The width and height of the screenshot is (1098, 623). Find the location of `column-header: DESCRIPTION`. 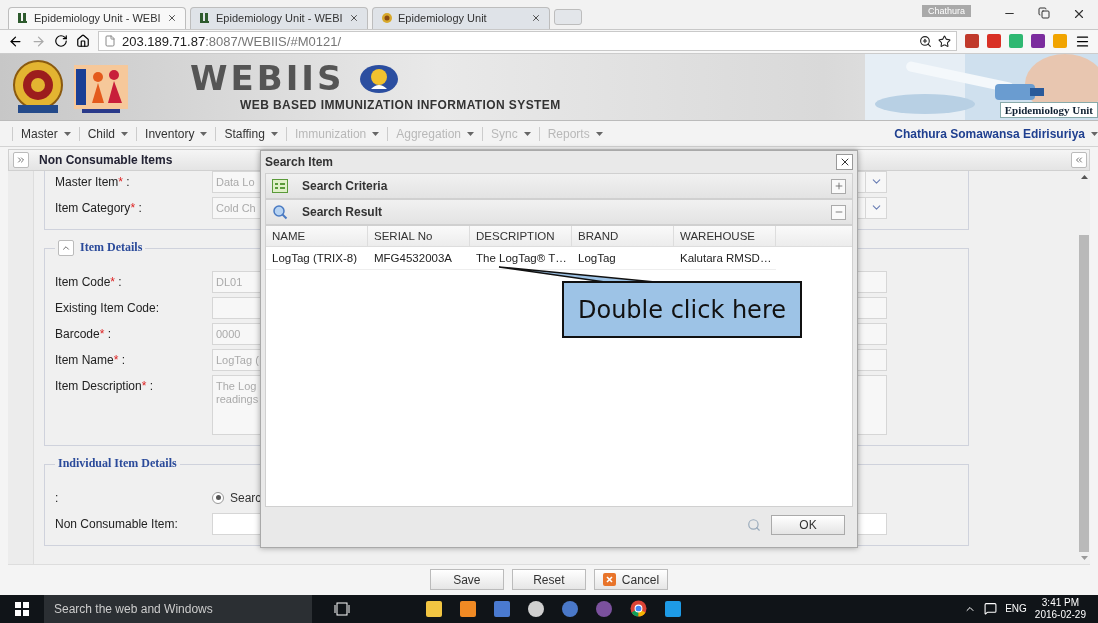

column-header: DESCRIPTION is located at coordinates (521, 236).